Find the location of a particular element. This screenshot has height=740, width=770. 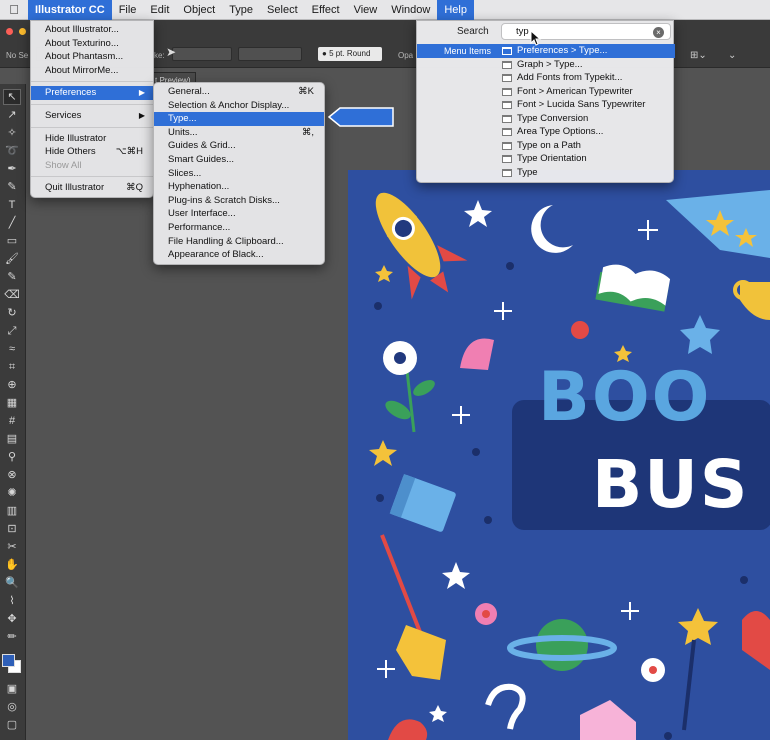

help-search-input: typ × is located at coordinates (586, 31).